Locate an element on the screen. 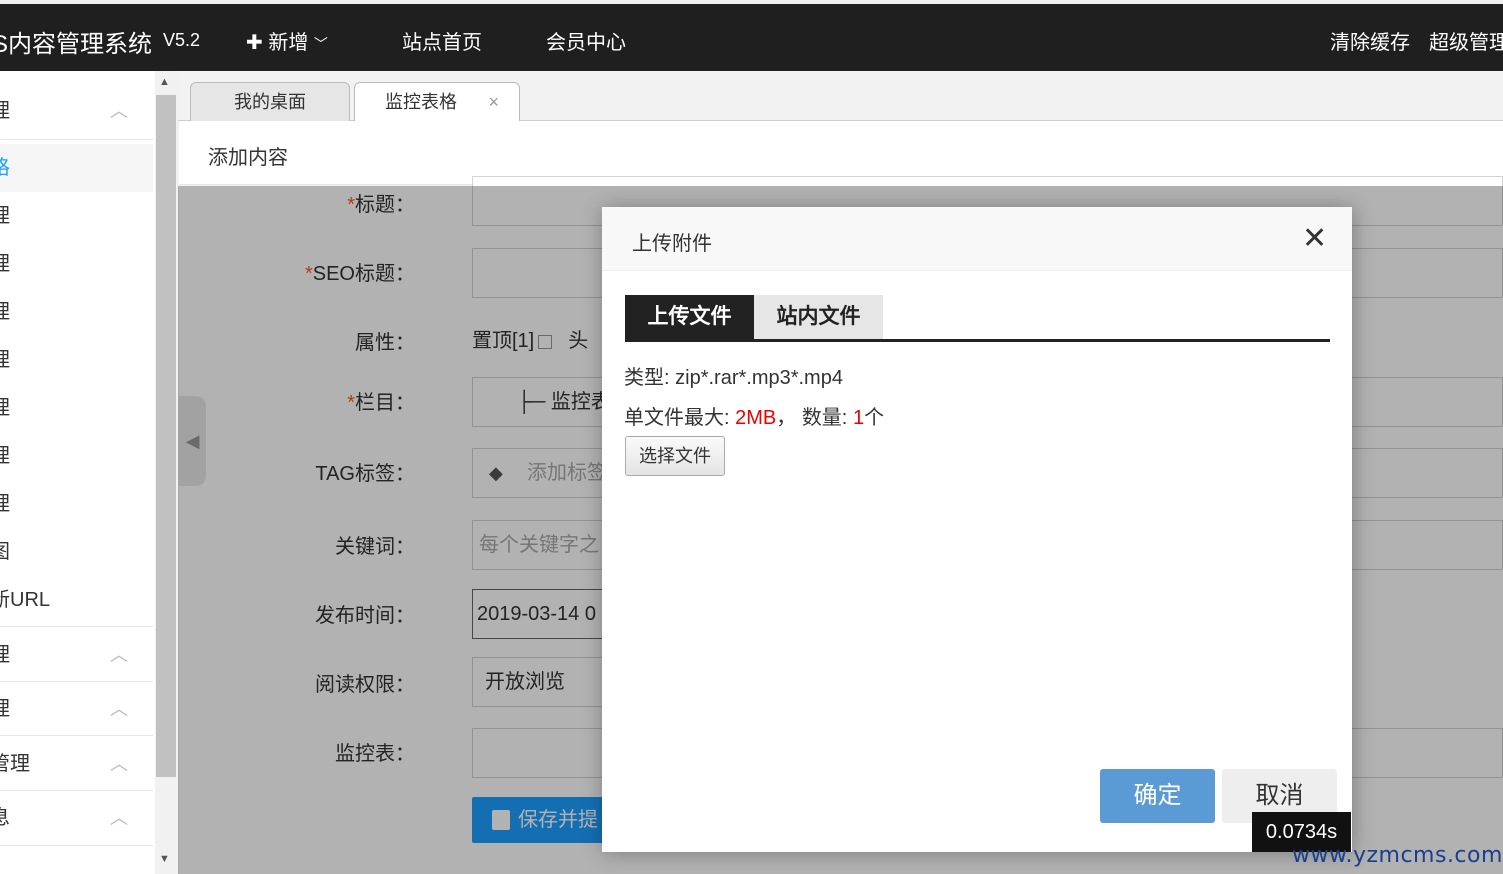 Image resolution: width=1503 pixels, height=874 pixels. tab-monitor-table: 监控表格 × is located at coordinates (437, 102).